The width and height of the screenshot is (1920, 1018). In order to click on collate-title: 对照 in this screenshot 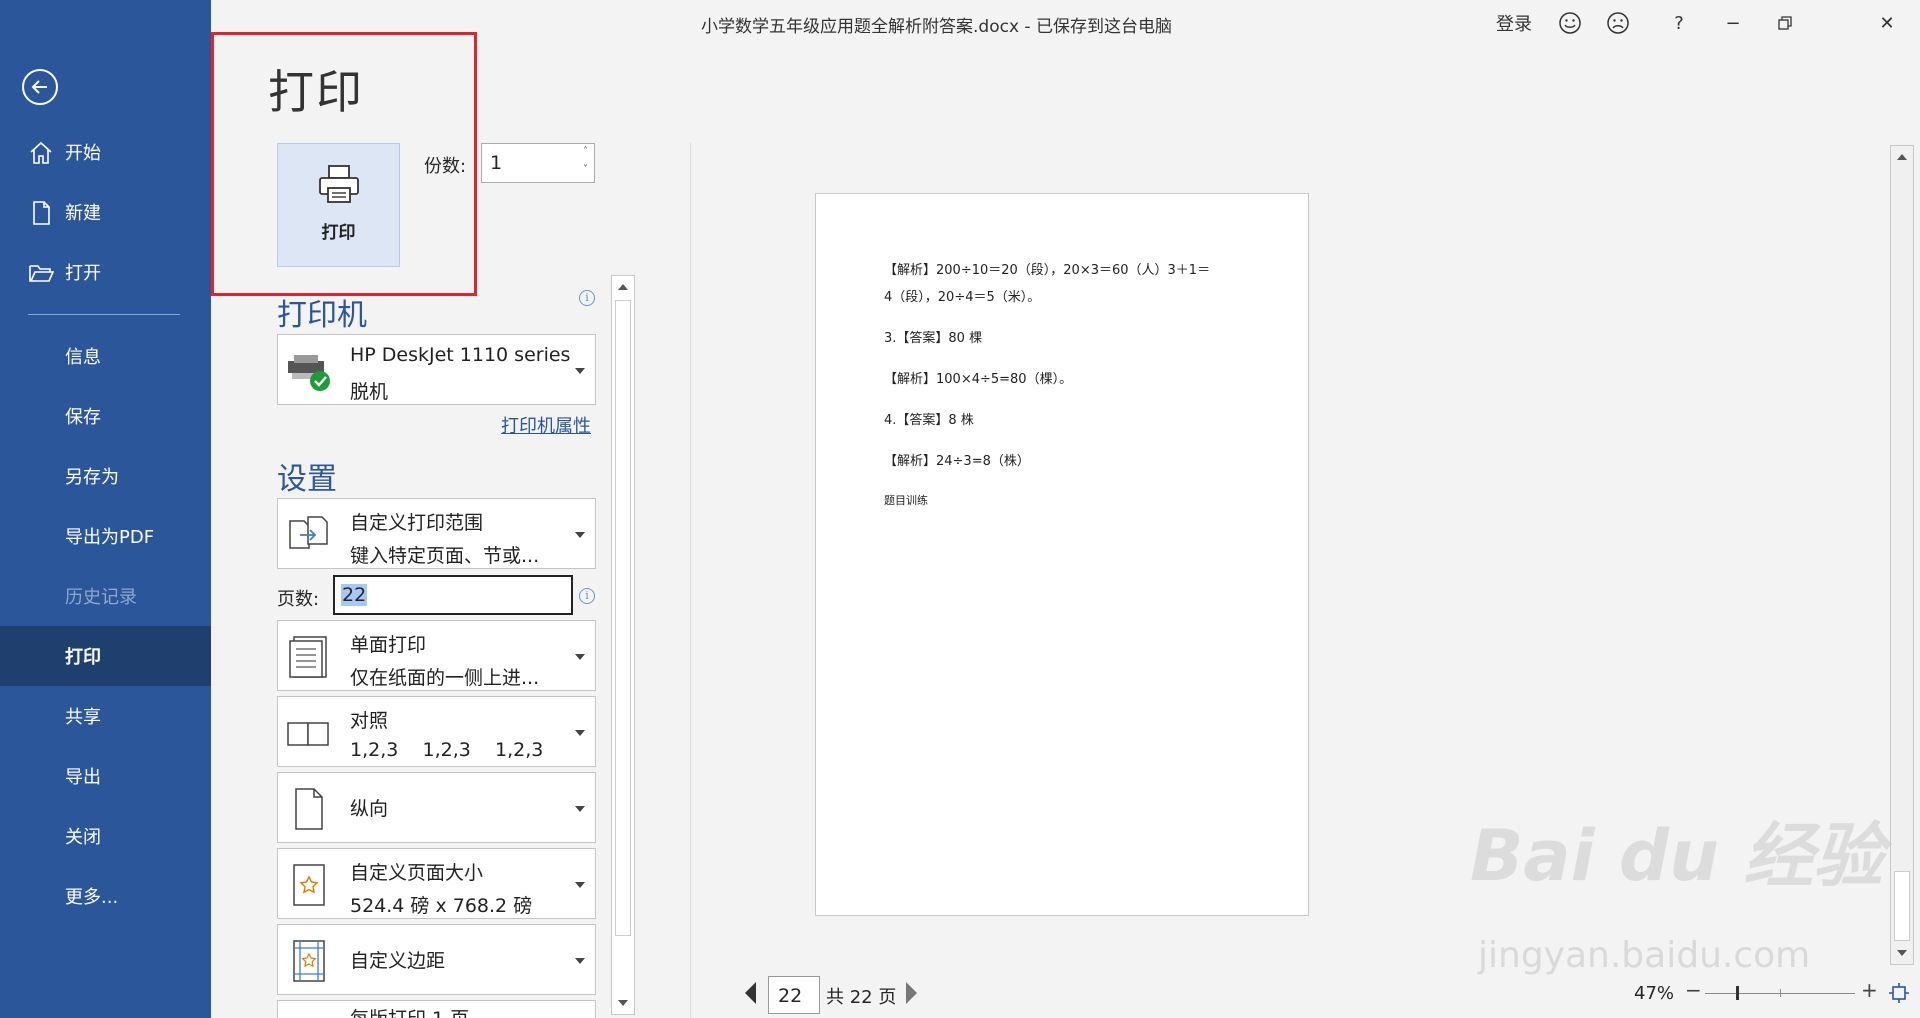, I will do `click(369, 721)`.